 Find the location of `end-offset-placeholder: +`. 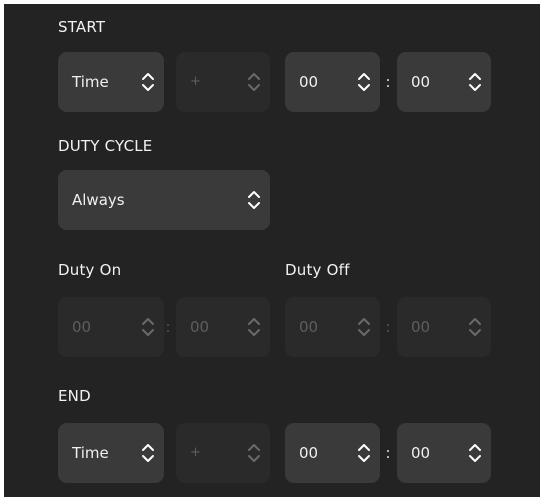

end-offset-placeholder: + is located at coordinates (195, 452).